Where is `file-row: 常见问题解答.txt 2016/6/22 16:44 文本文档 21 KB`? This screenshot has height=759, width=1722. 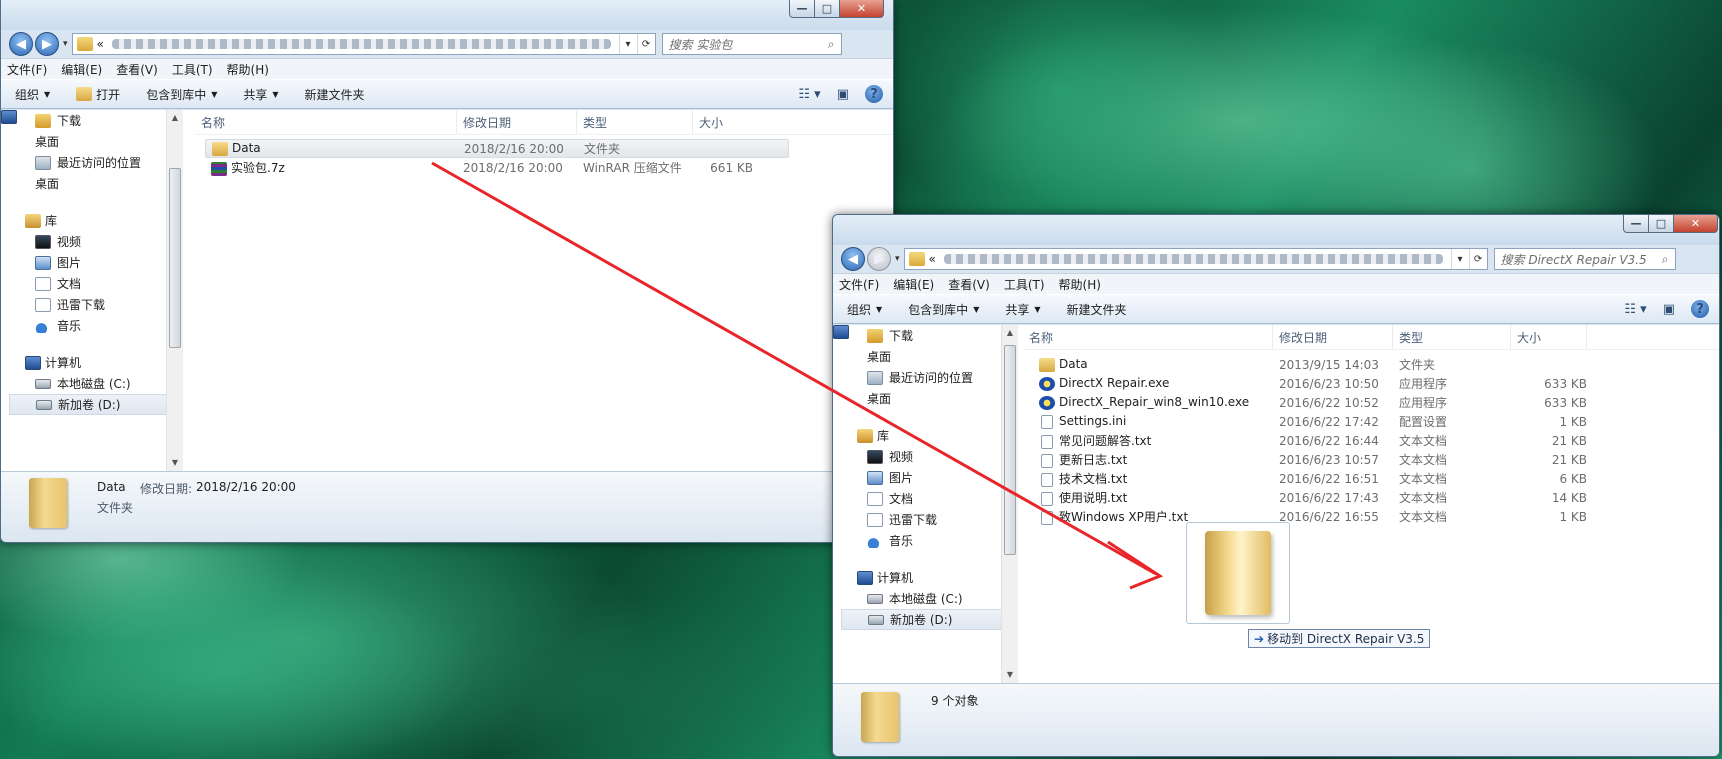
file-row: 常见问题解答.txt 2016/6/22 16:44 文本文档 21 KB is located at coordinates (1371, 440).